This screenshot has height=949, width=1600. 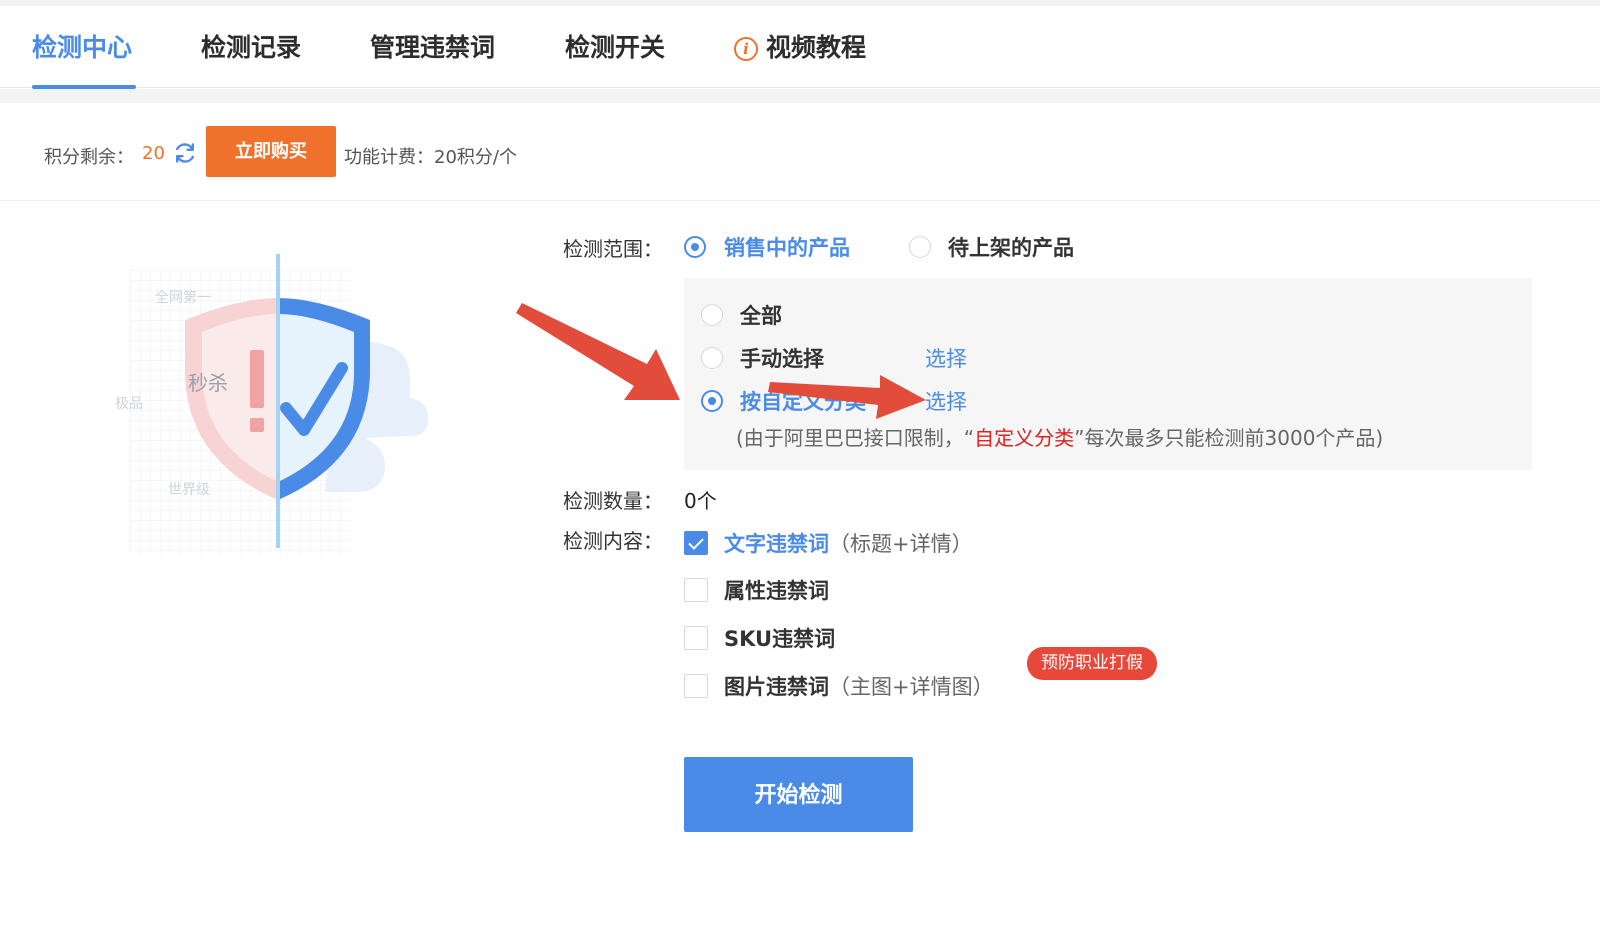 I want to click on tab-video-tutorial: i 视频教程, so click(x=800, y=47).